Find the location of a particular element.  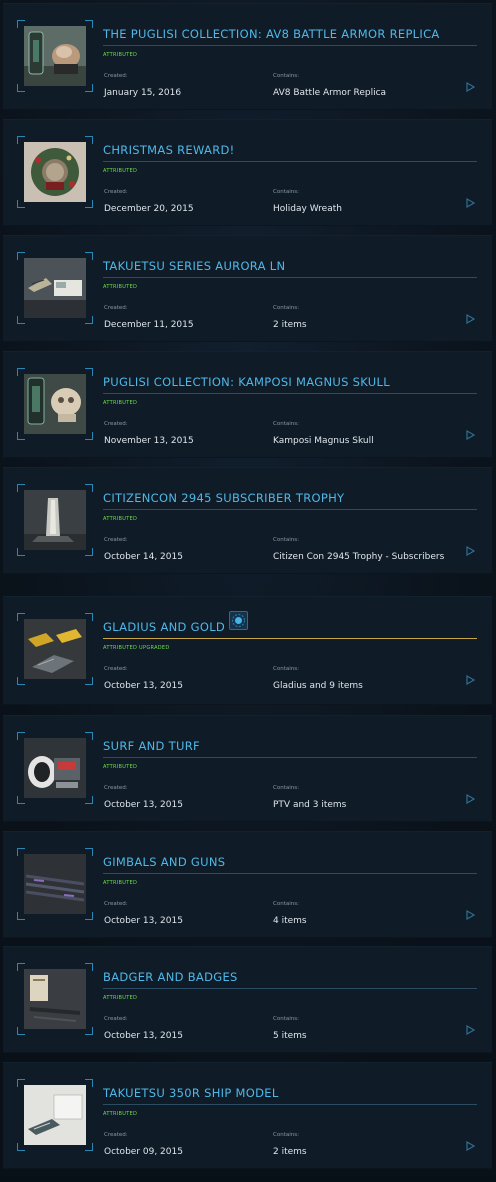

aurora-model-thumbnail is located at coordinates (55, 288).